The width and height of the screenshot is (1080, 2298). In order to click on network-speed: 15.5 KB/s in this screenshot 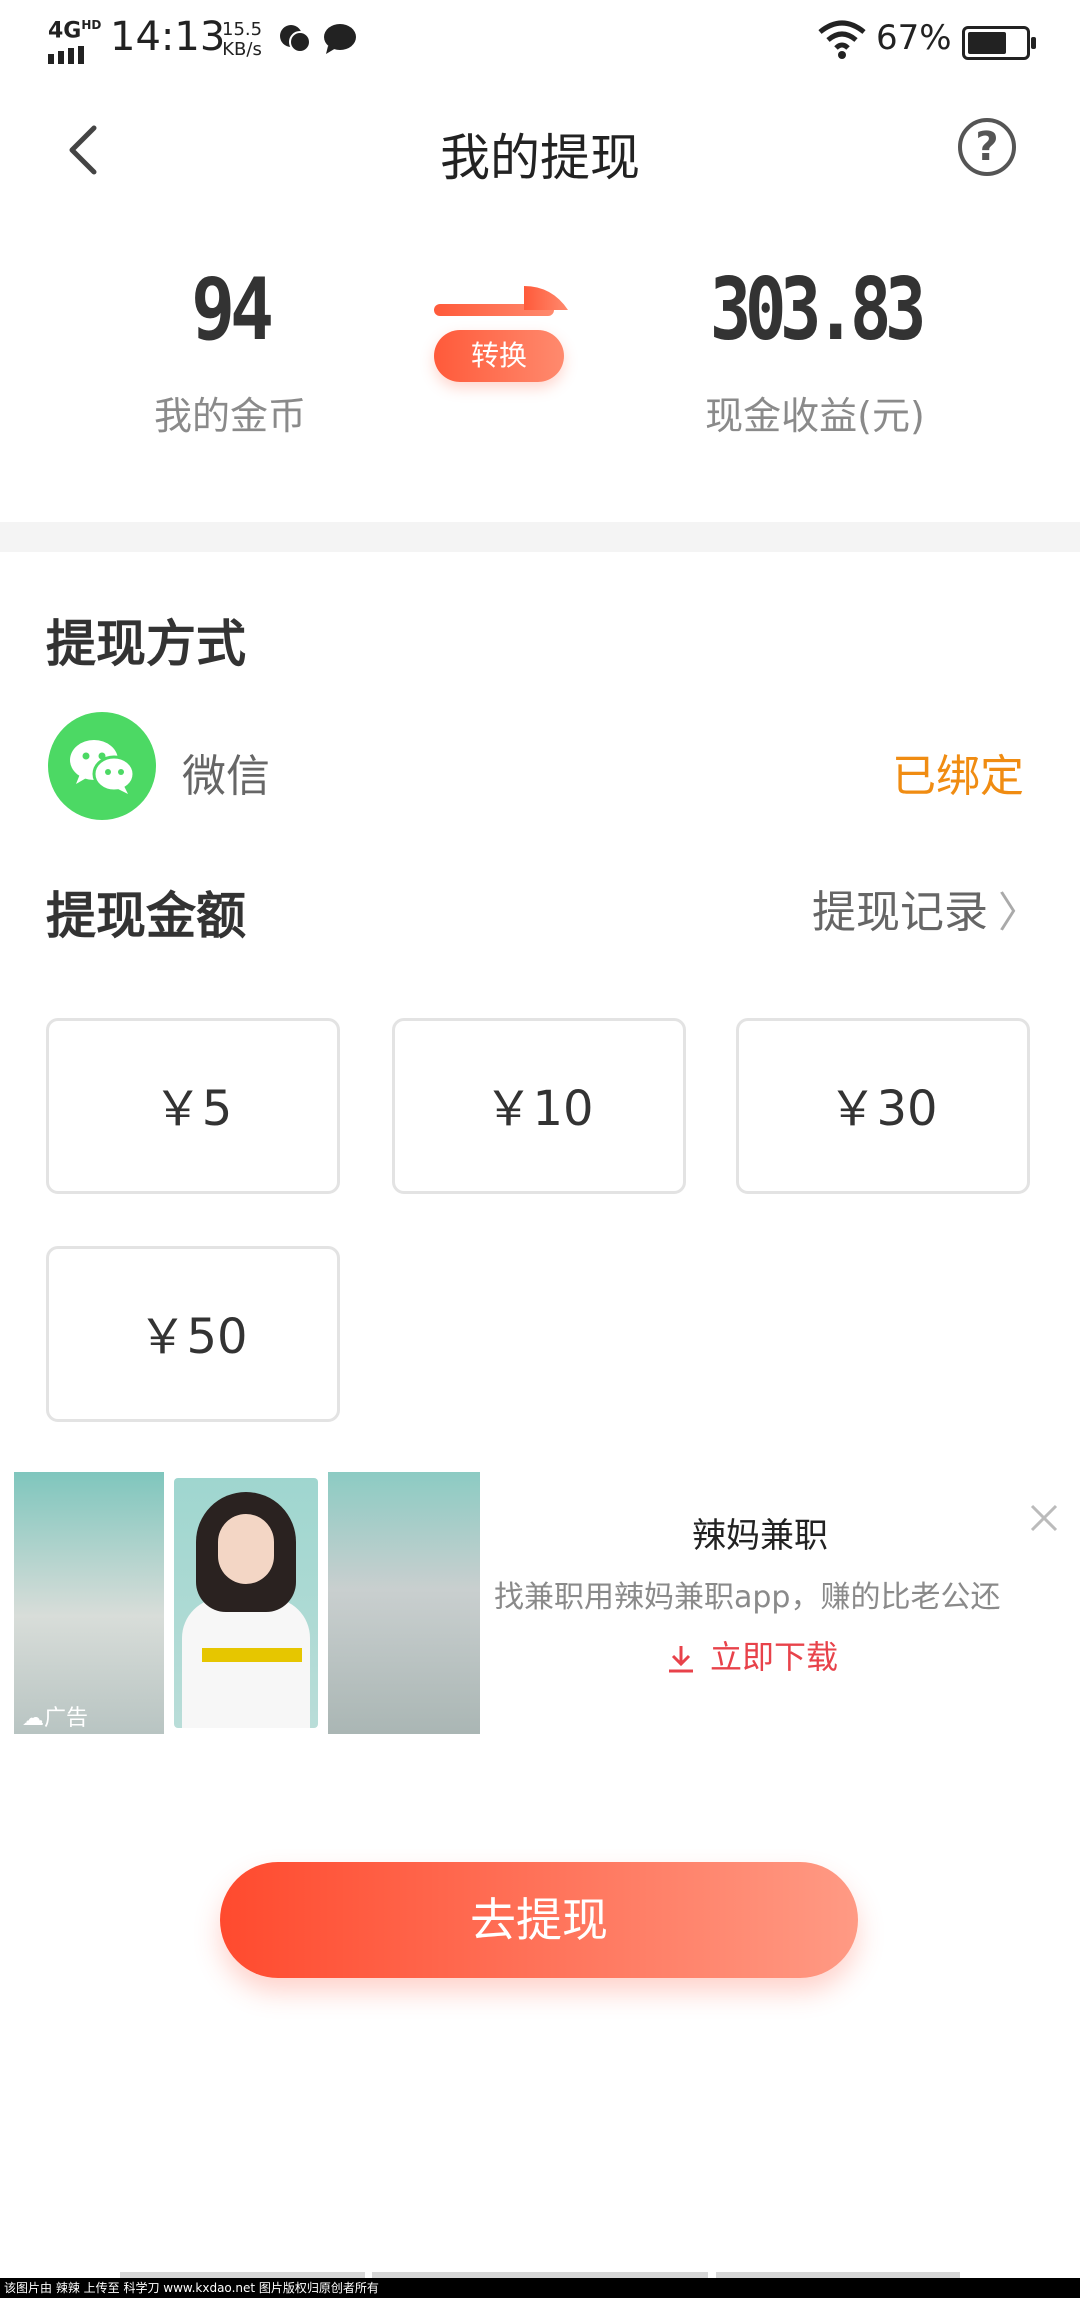, I will do `click(242, 40)`.